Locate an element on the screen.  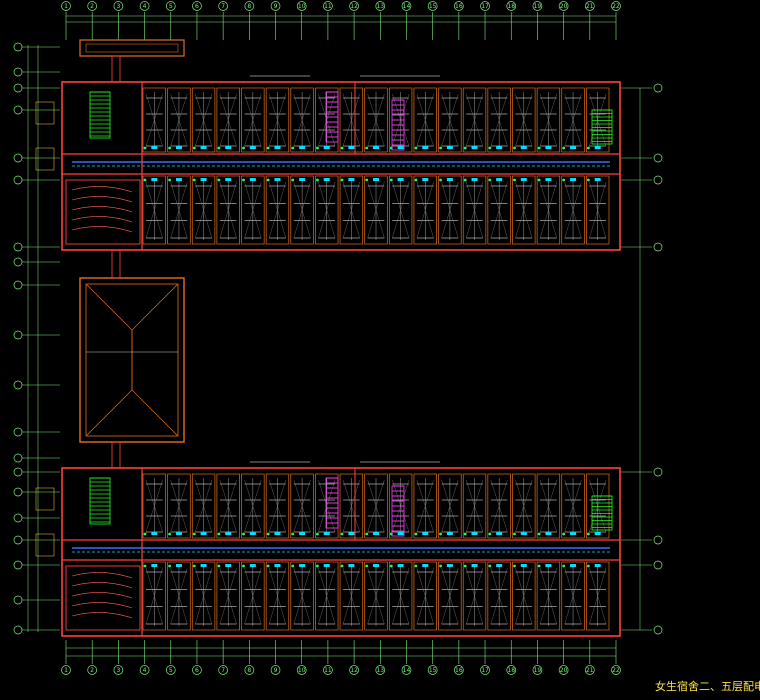
axis-label-top: 14 is located at coordinates (407, 6).